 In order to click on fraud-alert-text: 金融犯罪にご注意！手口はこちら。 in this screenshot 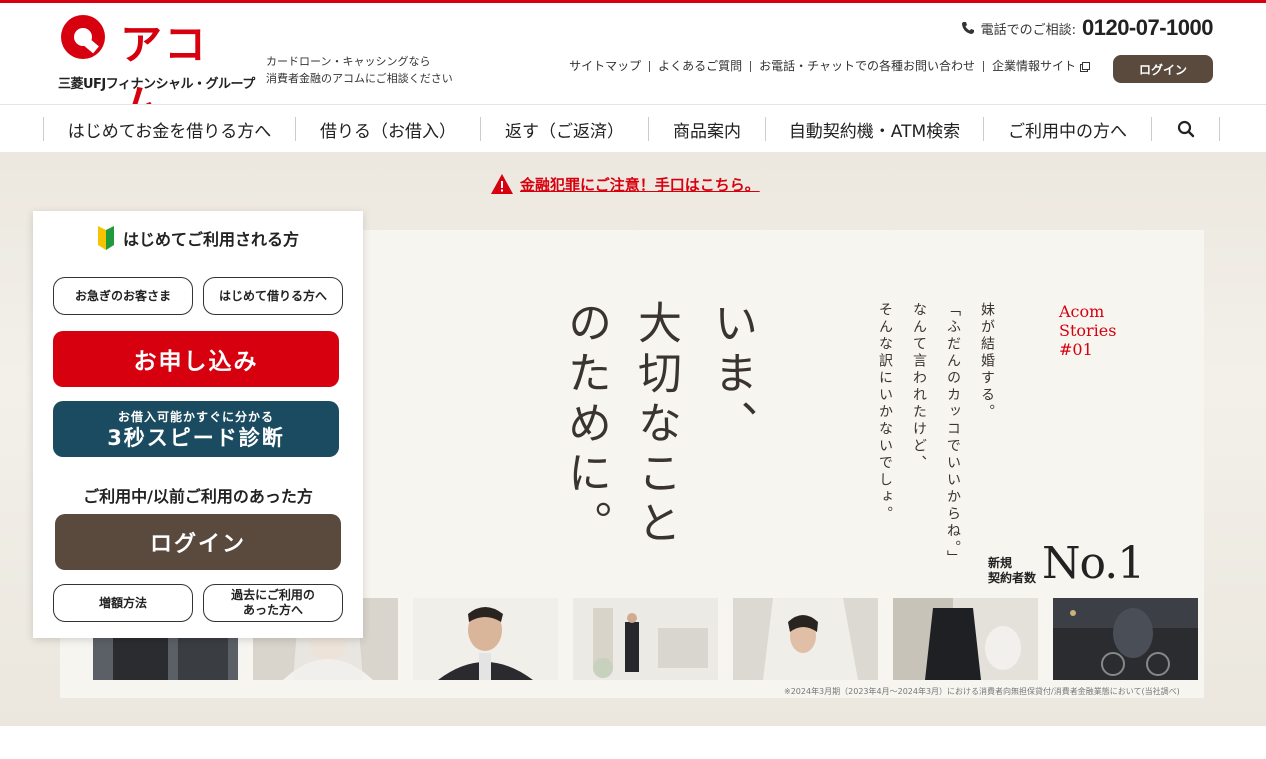, I will do `click(640, 184)`.